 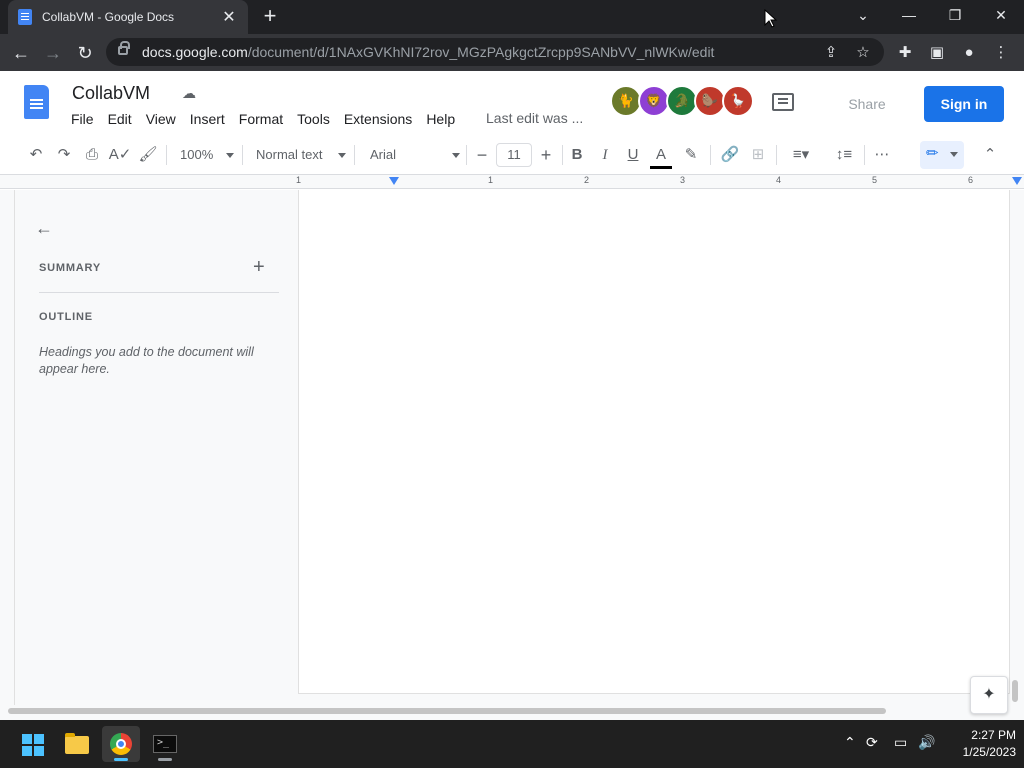 I want to click on menu-edit: Edit, so click(x=120, y=119).